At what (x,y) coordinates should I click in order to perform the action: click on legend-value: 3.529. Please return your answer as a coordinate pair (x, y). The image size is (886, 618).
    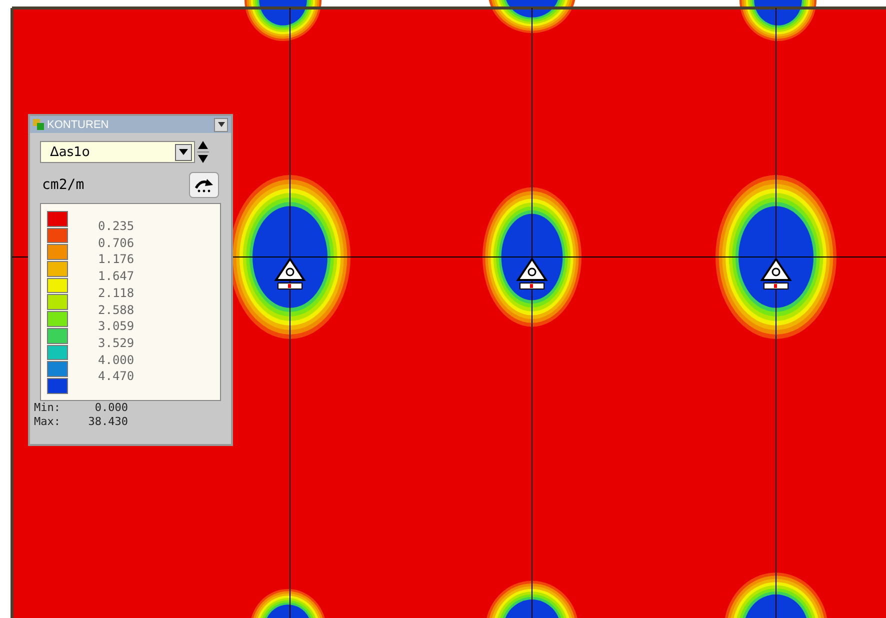
    Looking at the image, I should click on (116, 343).